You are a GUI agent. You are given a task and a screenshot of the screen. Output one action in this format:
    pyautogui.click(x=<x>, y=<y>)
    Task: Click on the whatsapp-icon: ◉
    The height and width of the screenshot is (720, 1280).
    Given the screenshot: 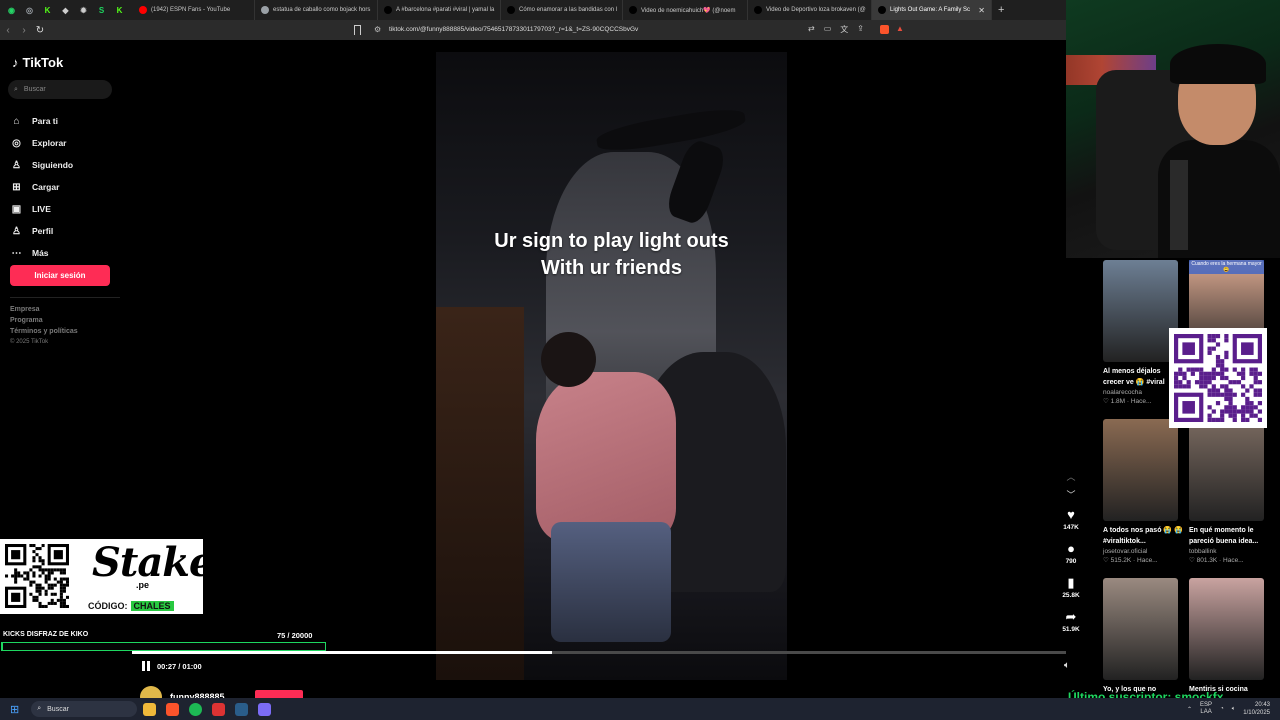 What is the action you would take?
    pyautogui.click(x=11, y=10)
    